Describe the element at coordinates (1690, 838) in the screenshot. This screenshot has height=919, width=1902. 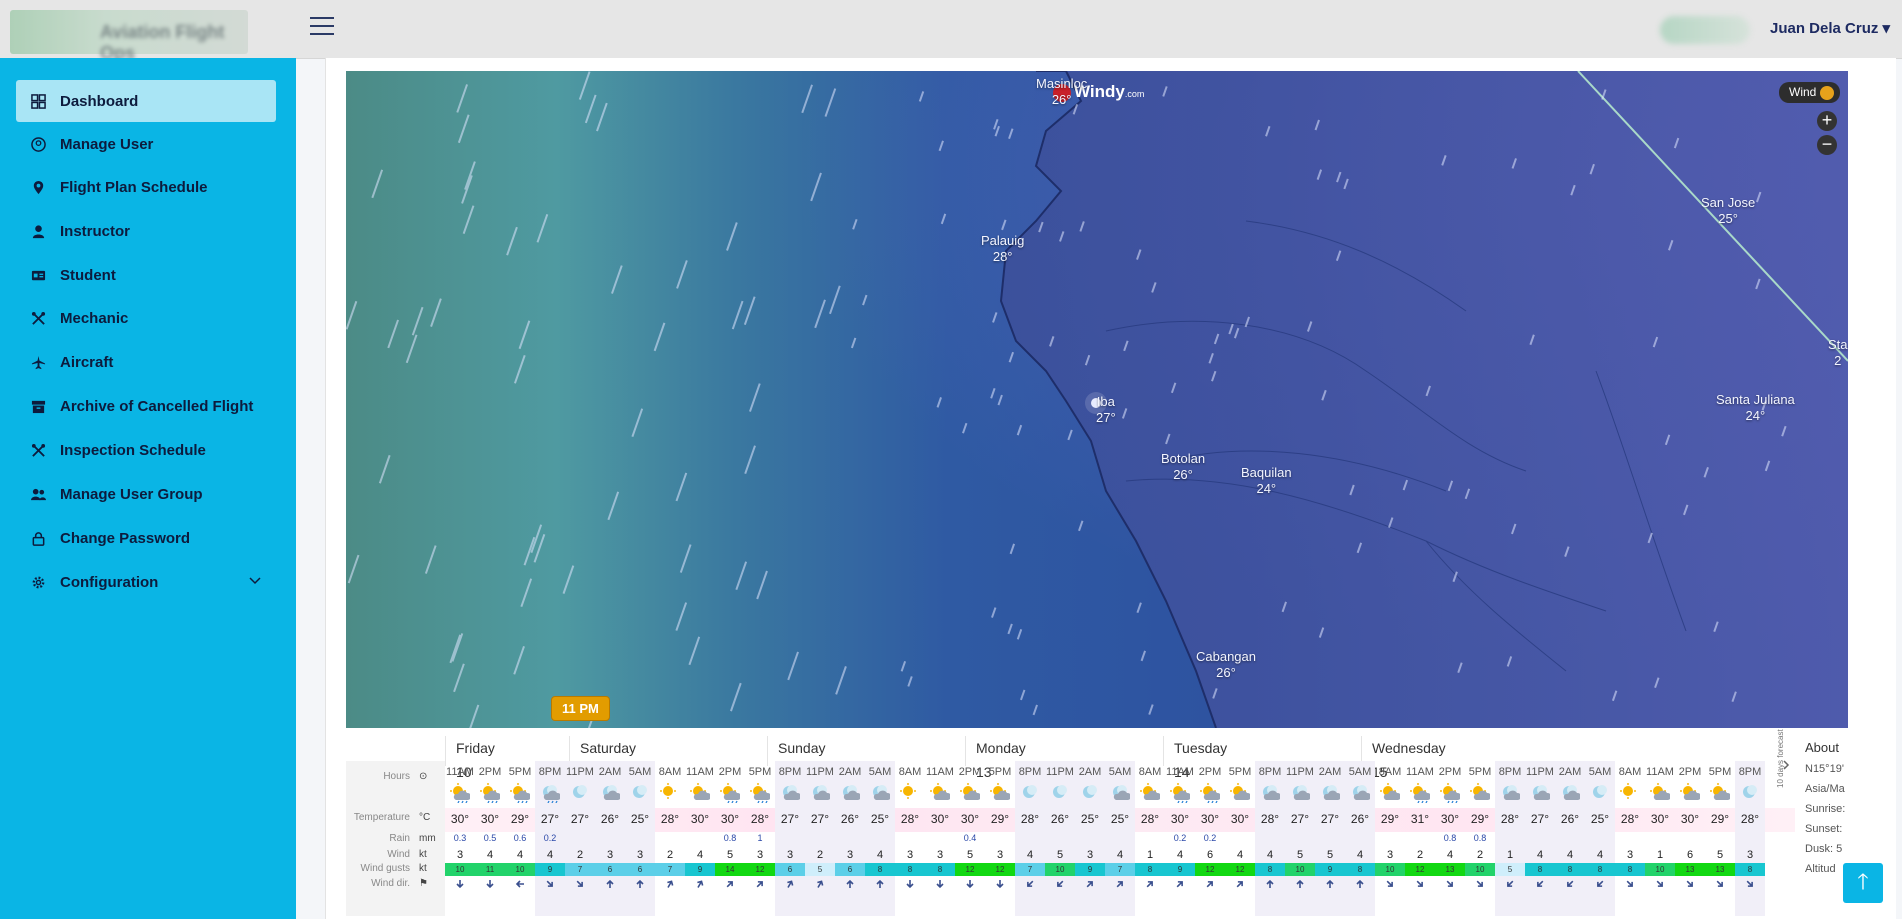
I see `forecast-column: 2PM 30° 6 13` at that location.